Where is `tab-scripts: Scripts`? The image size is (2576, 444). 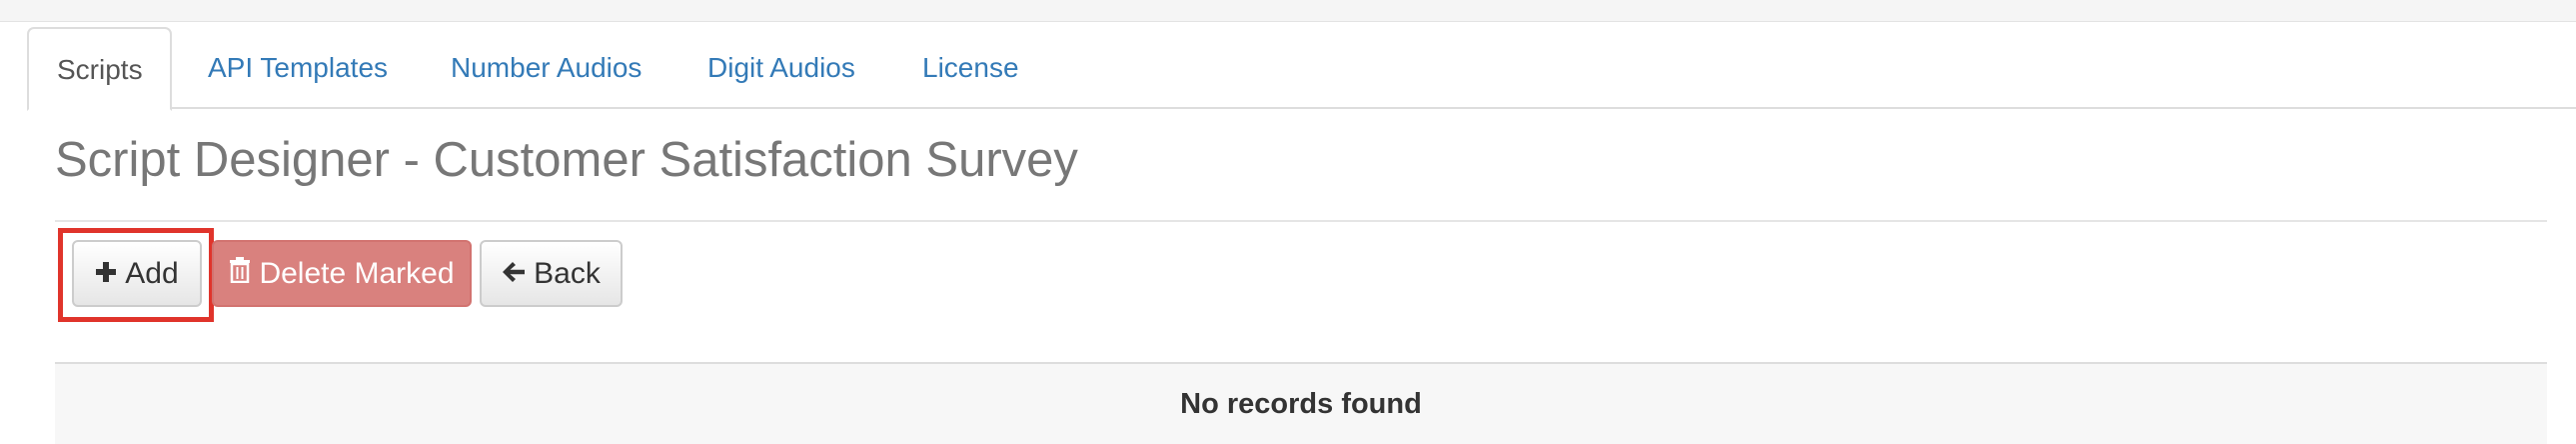 tab-scripts: Scripts is located at coordinates (99, 69).